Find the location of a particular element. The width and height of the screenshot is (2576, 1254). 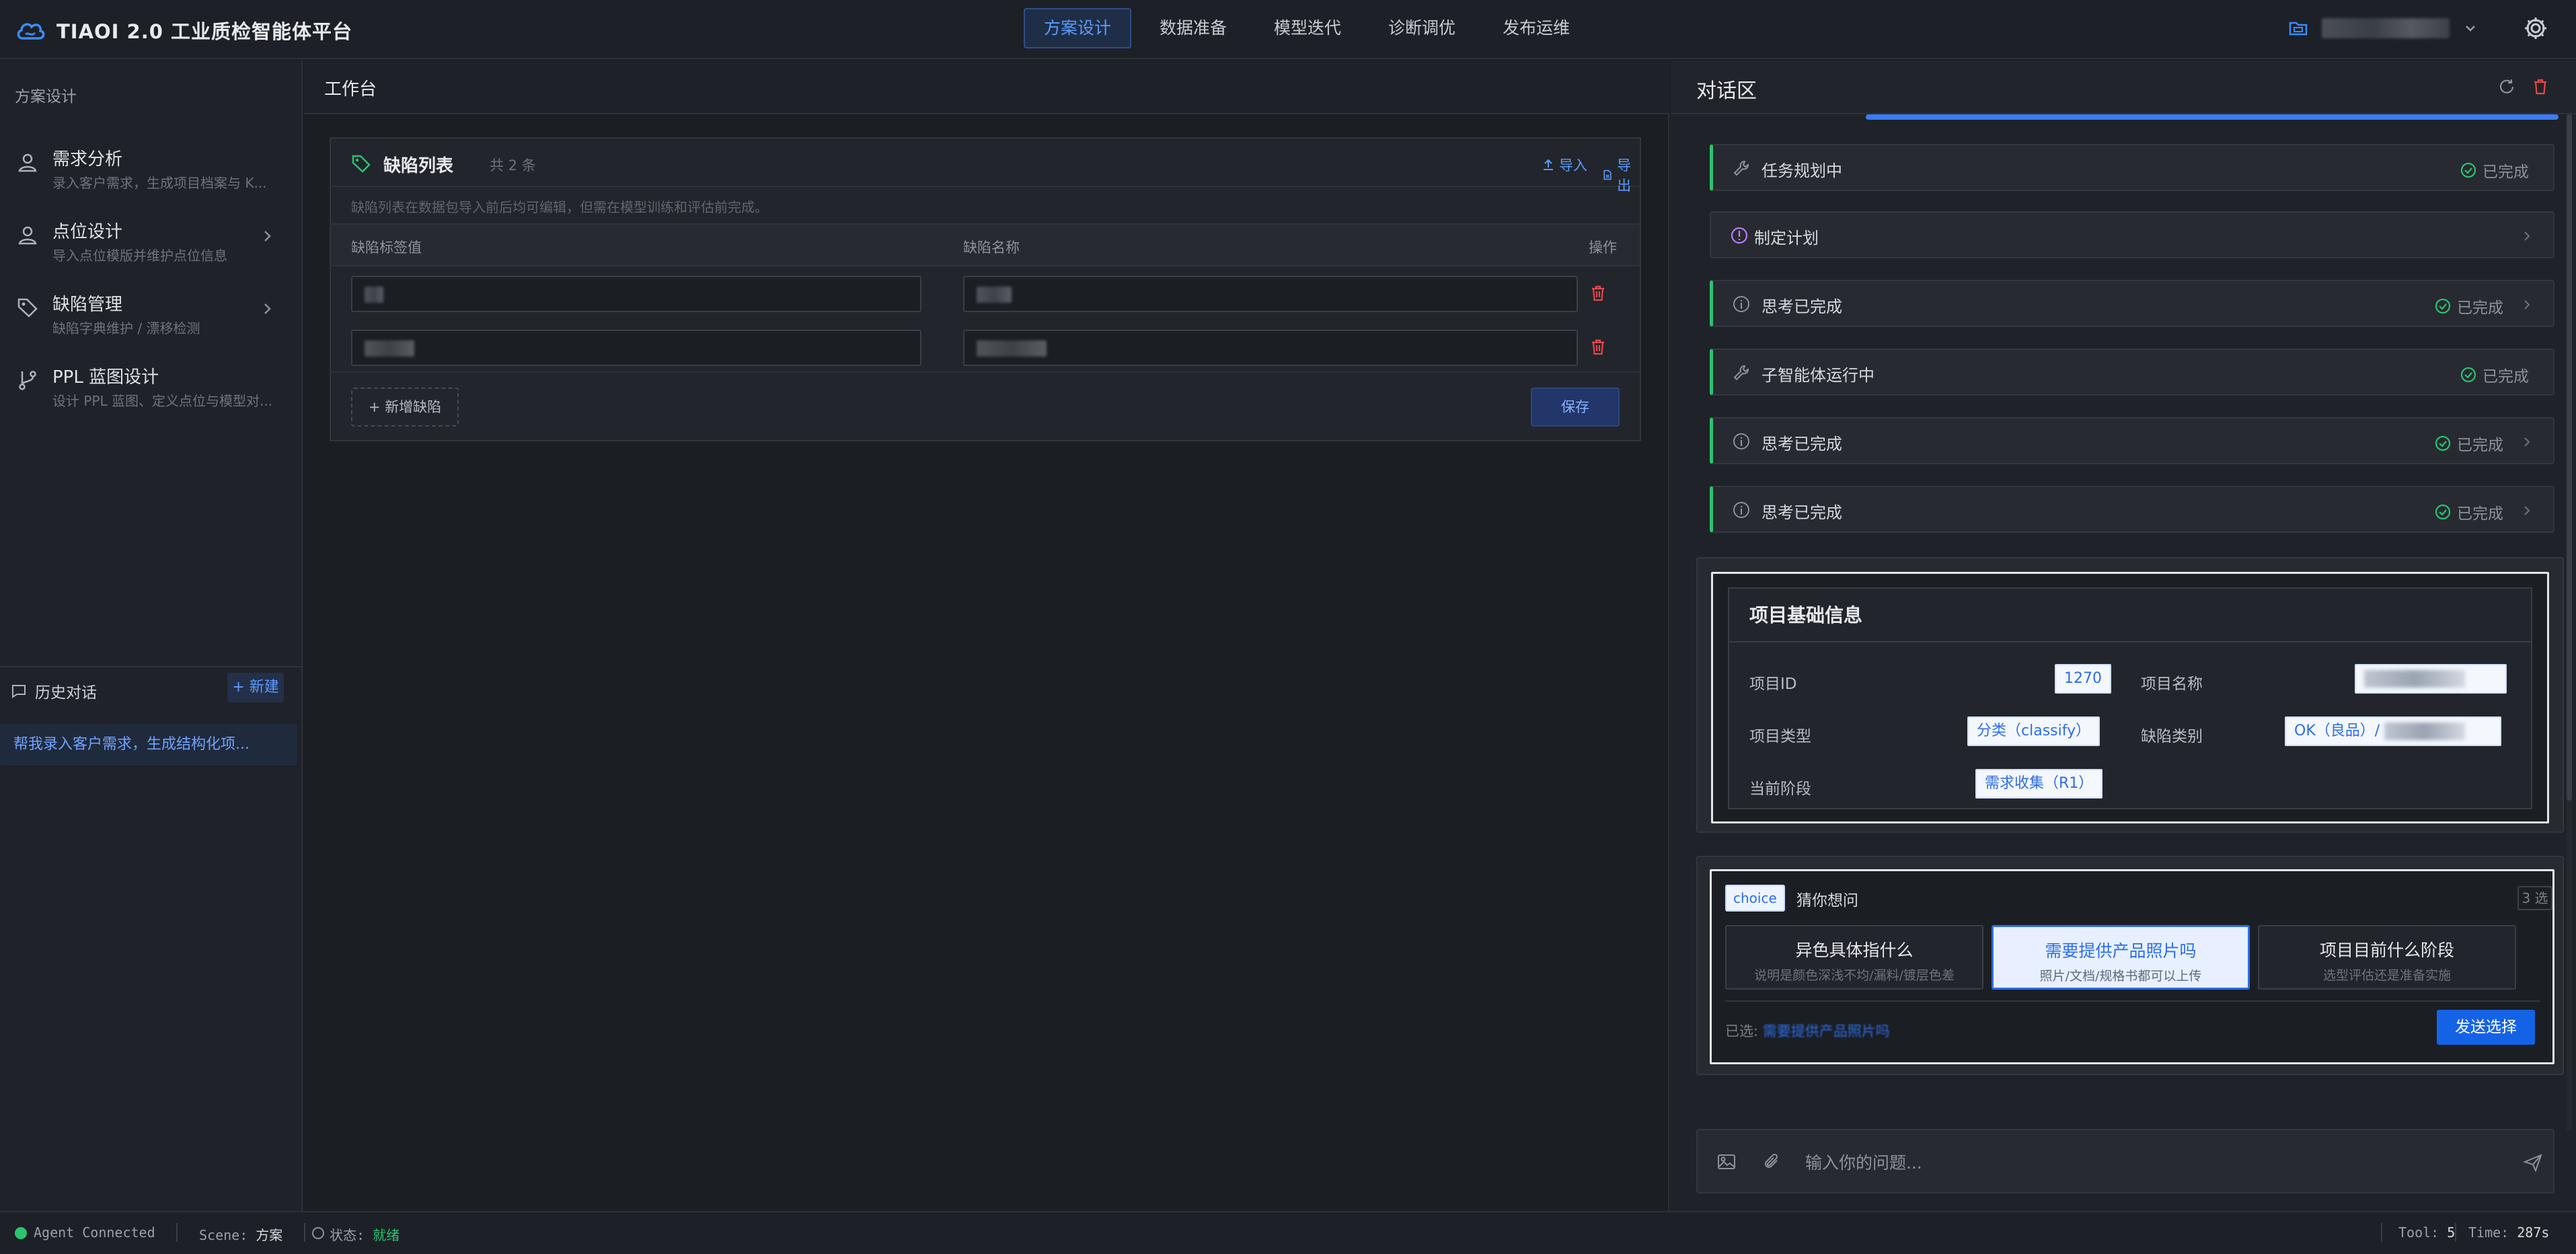

step-label: 任务规划中 is located at coordinates (1801, 170).